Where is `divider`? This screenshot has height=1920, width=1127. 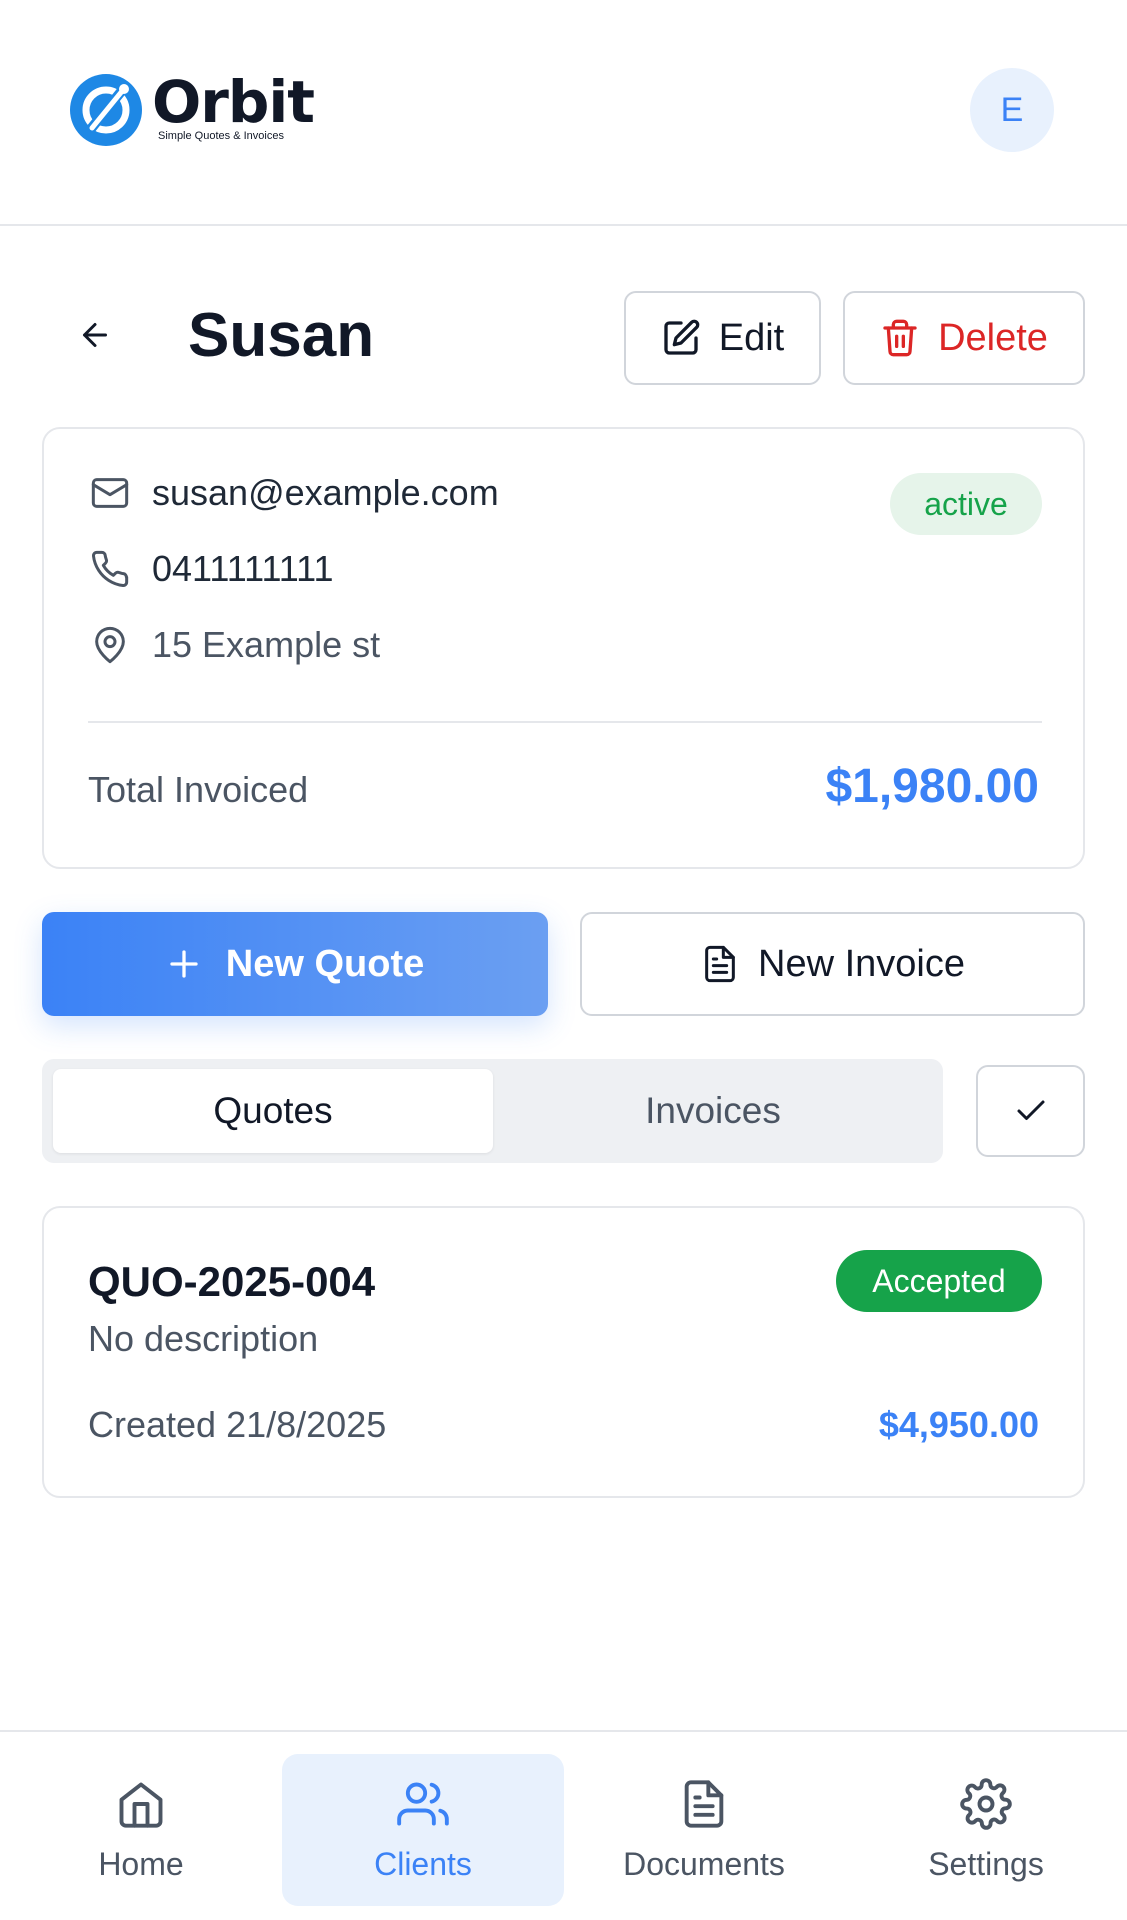 divider is located at coordinates (565, 722).